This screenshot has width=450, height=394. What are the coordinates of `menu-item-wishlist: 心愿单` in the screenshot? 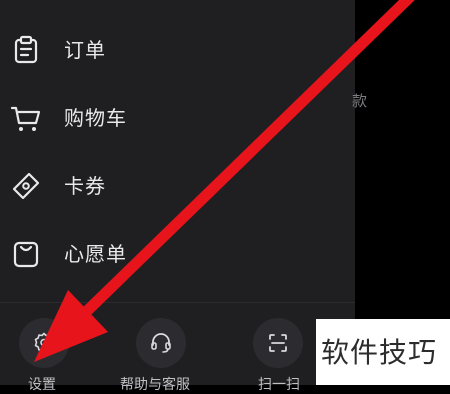 It's located at (177, 254).